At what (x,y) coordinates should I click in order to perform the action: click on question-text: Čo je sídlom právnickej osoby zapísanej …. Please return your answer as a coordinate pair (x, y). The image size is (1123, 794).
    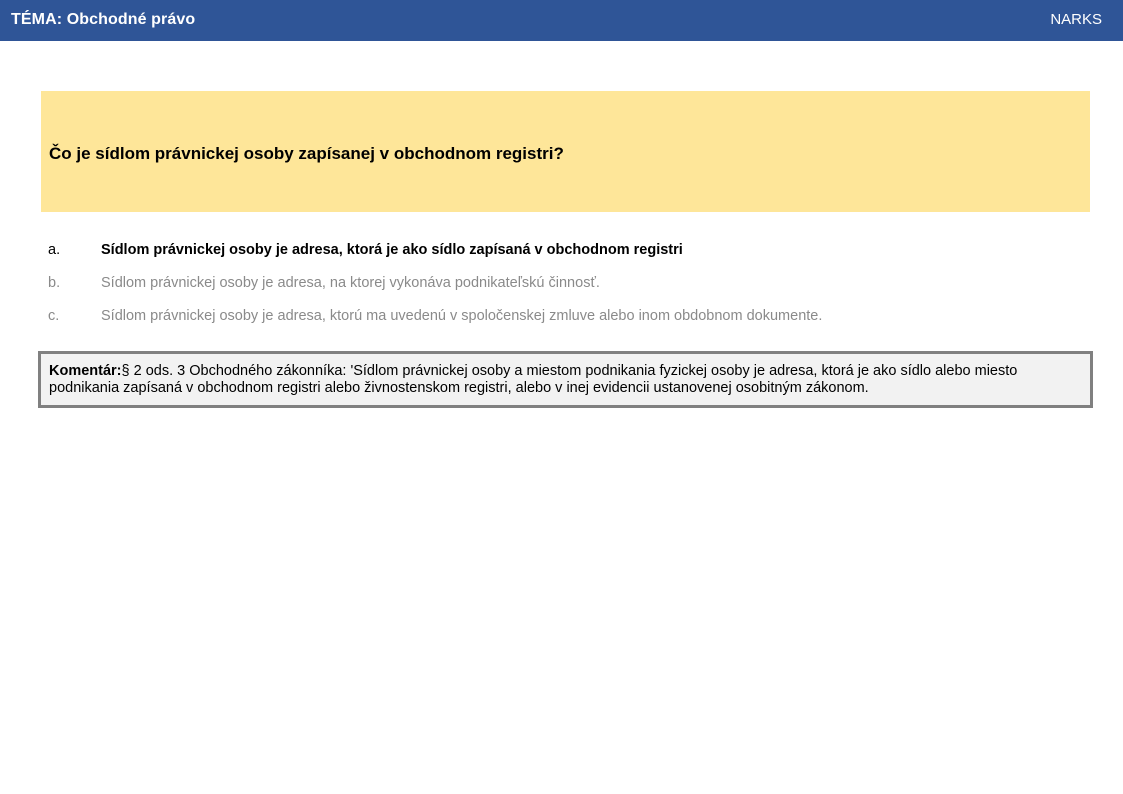
    Looking at the image, I should click on (306, 153).